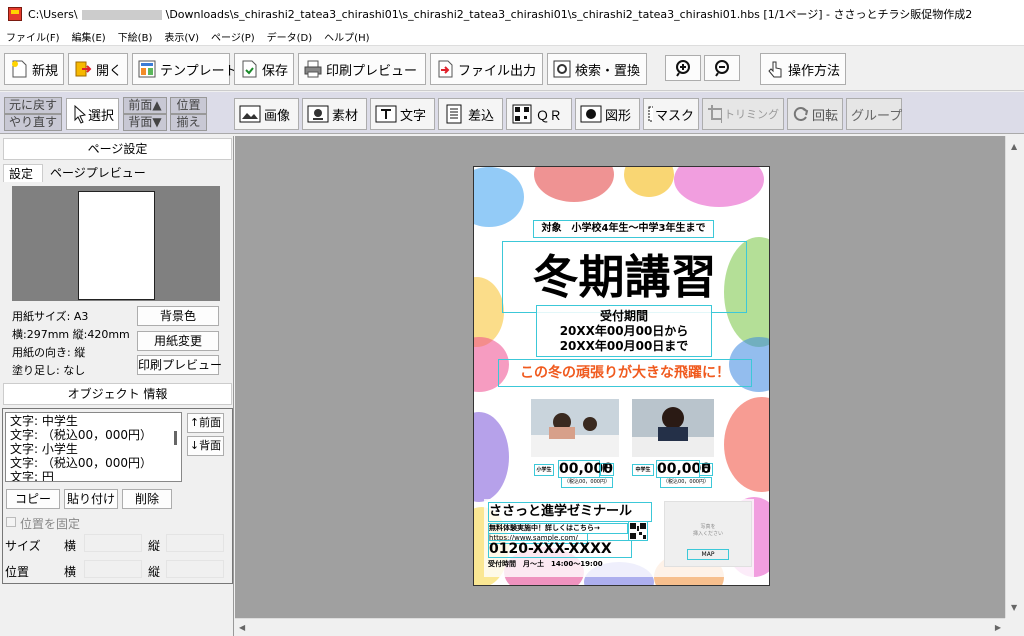  I want to click on position-x-field, so click(113, 569).